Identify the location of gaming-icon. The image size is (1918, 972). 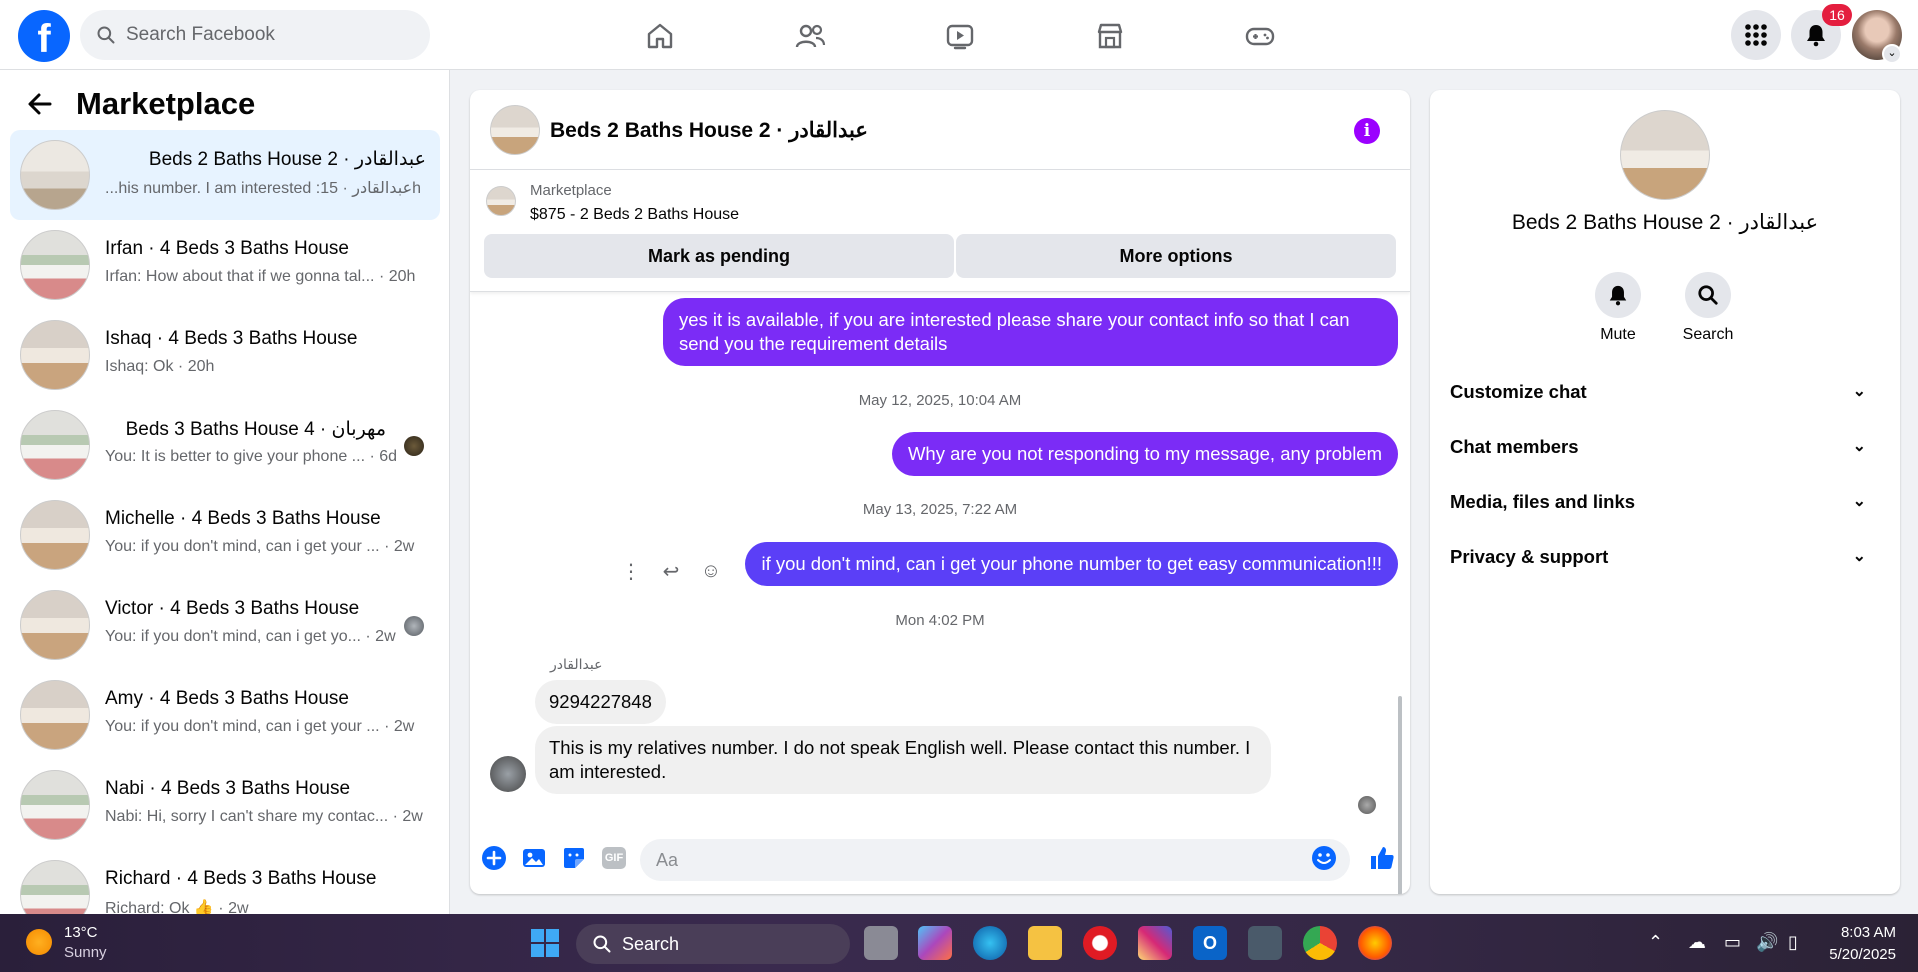
(1260, 36).